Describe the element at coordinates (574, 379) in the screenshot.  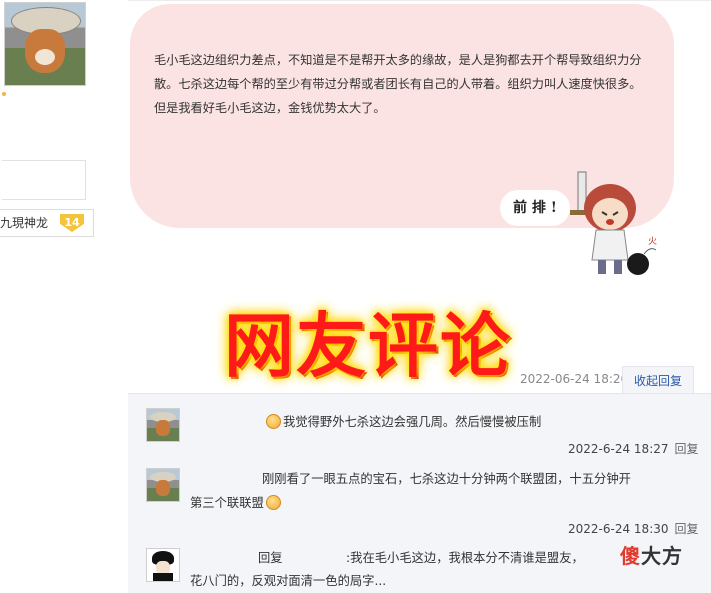
I see `post-timestamp: 2022-06-24 18:26` at that location.